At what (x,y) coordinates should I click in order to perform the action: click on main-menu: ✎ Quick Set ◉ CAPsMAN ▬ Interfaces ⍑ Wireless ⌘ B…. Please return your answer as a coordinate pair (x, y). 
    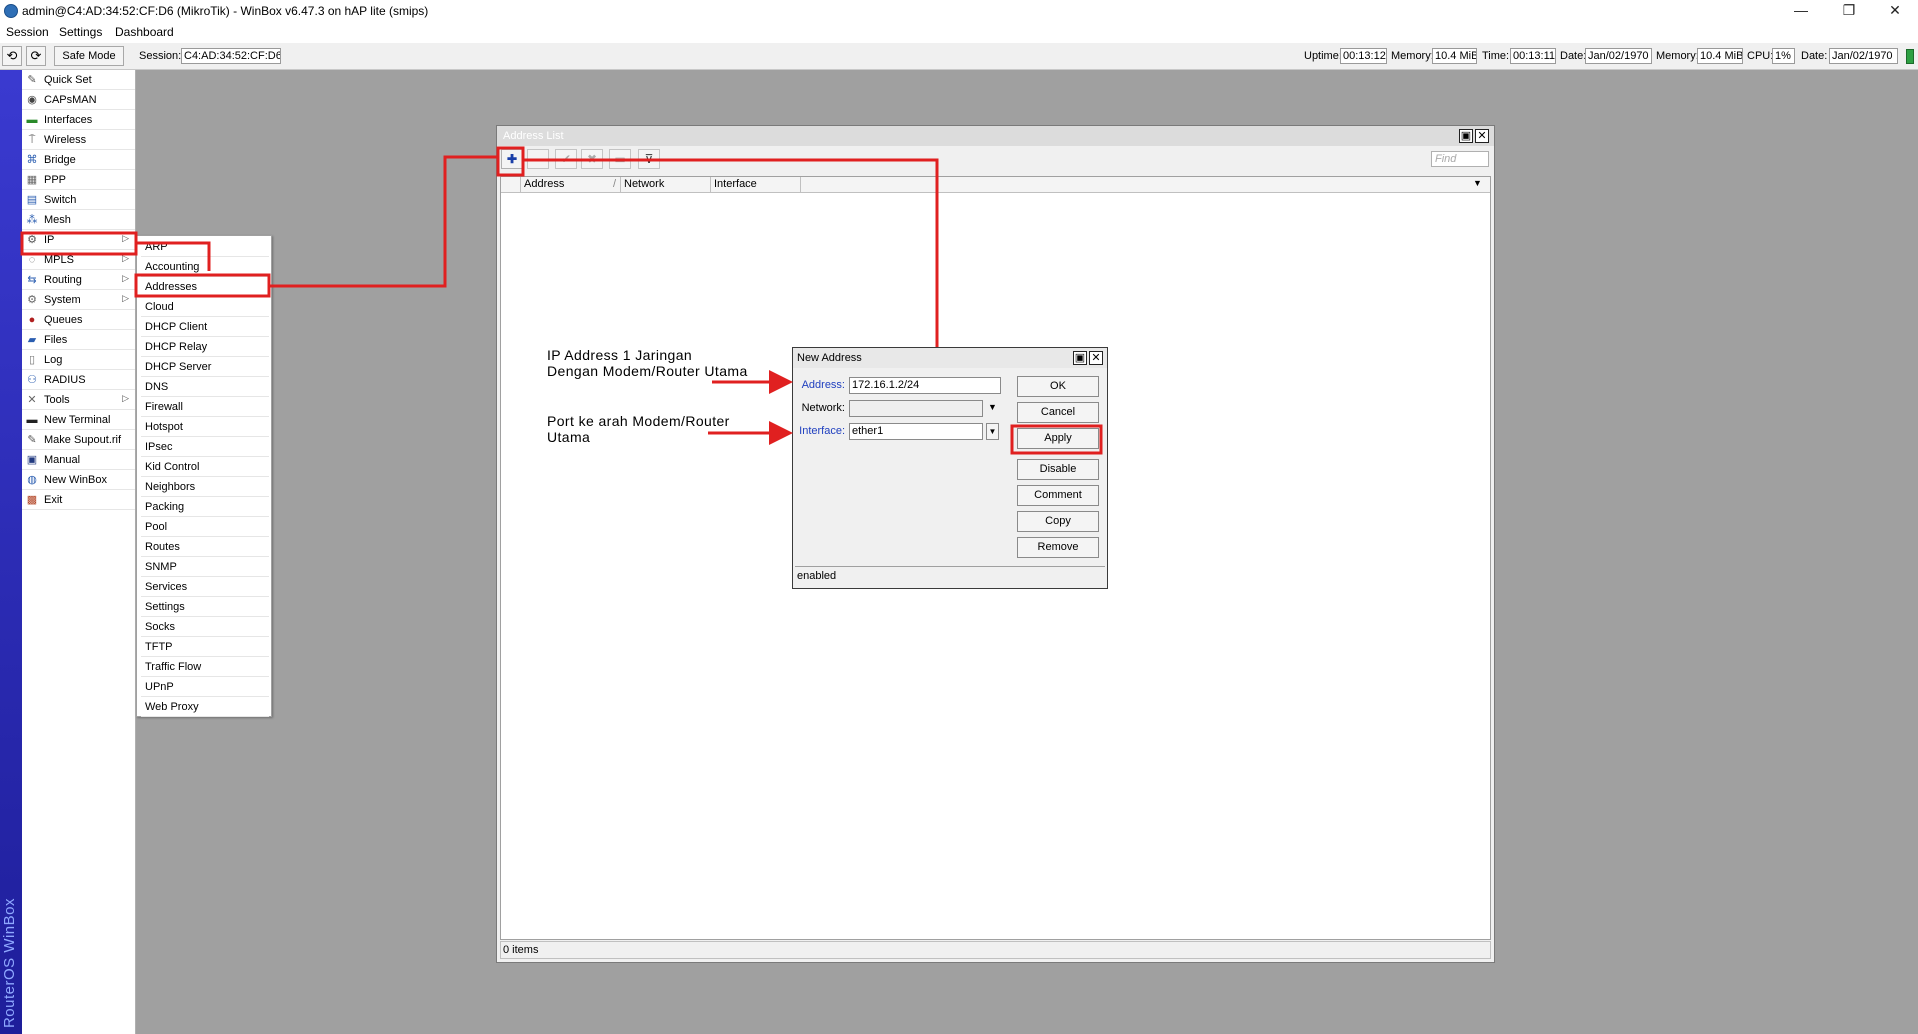
    Looking at the image, I should click on (79, 552).